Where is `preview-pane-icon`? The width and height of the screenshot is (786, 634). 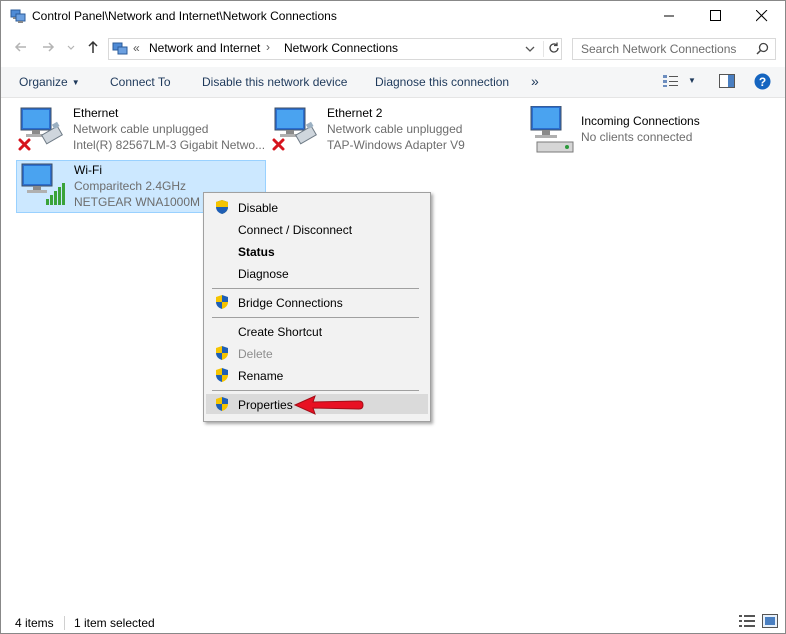 preview-pane-icon is located at coordinates (727, 82).